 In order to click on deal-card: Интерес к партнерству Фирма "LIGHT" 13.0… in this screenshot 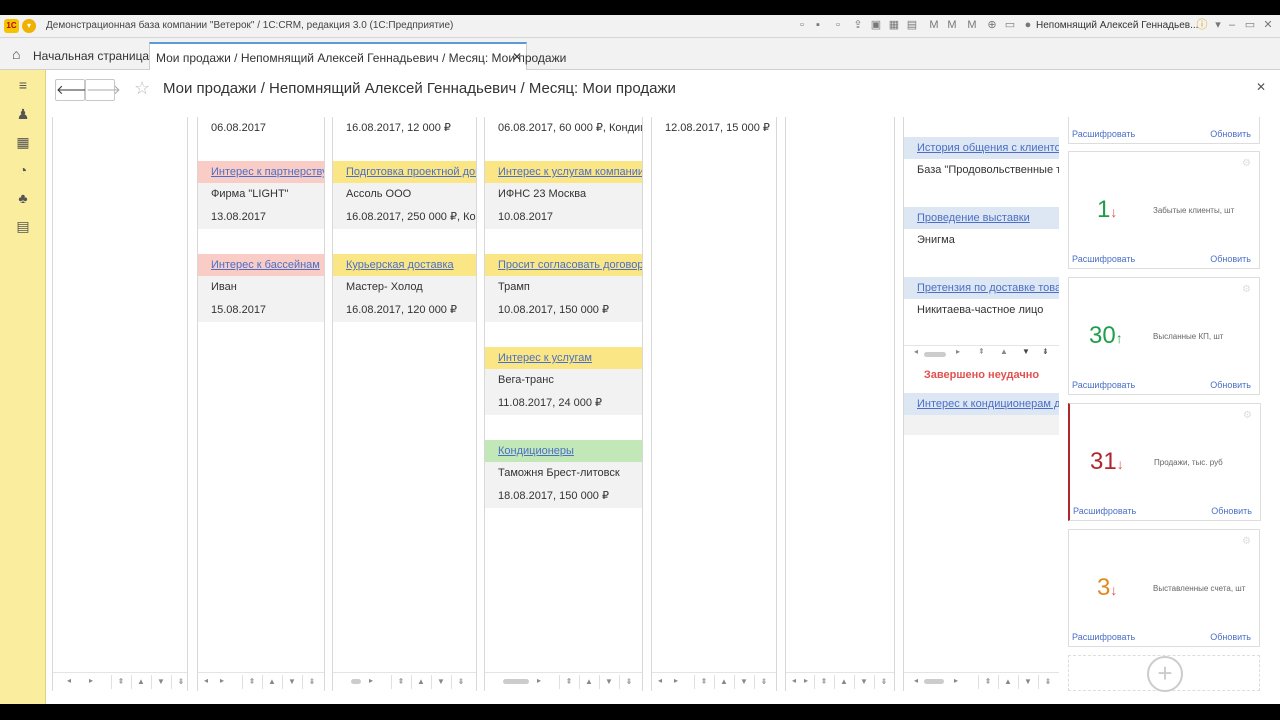, I will do `click(261, 195)`.